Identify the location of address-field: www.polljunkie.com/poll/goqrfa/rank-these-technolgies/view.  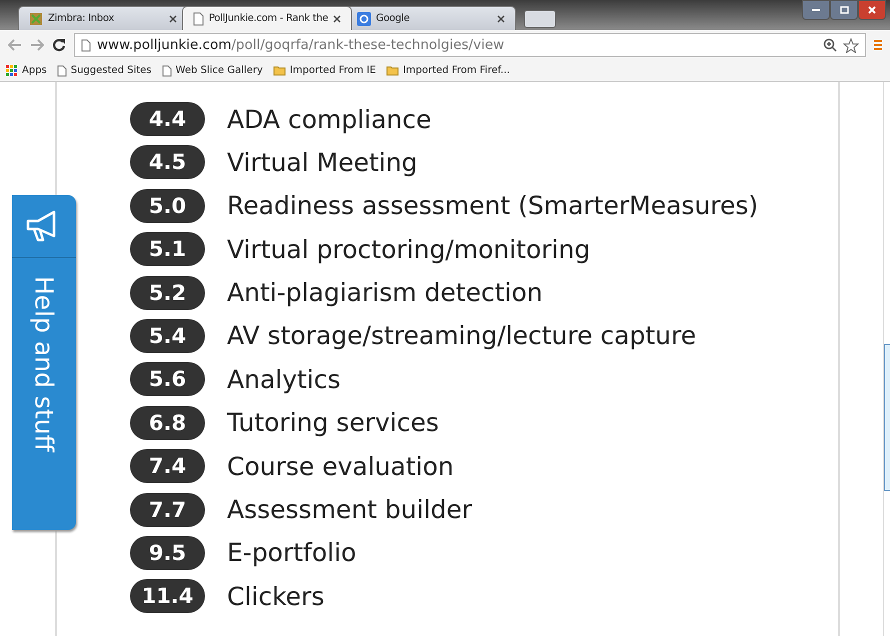
(470, 45).